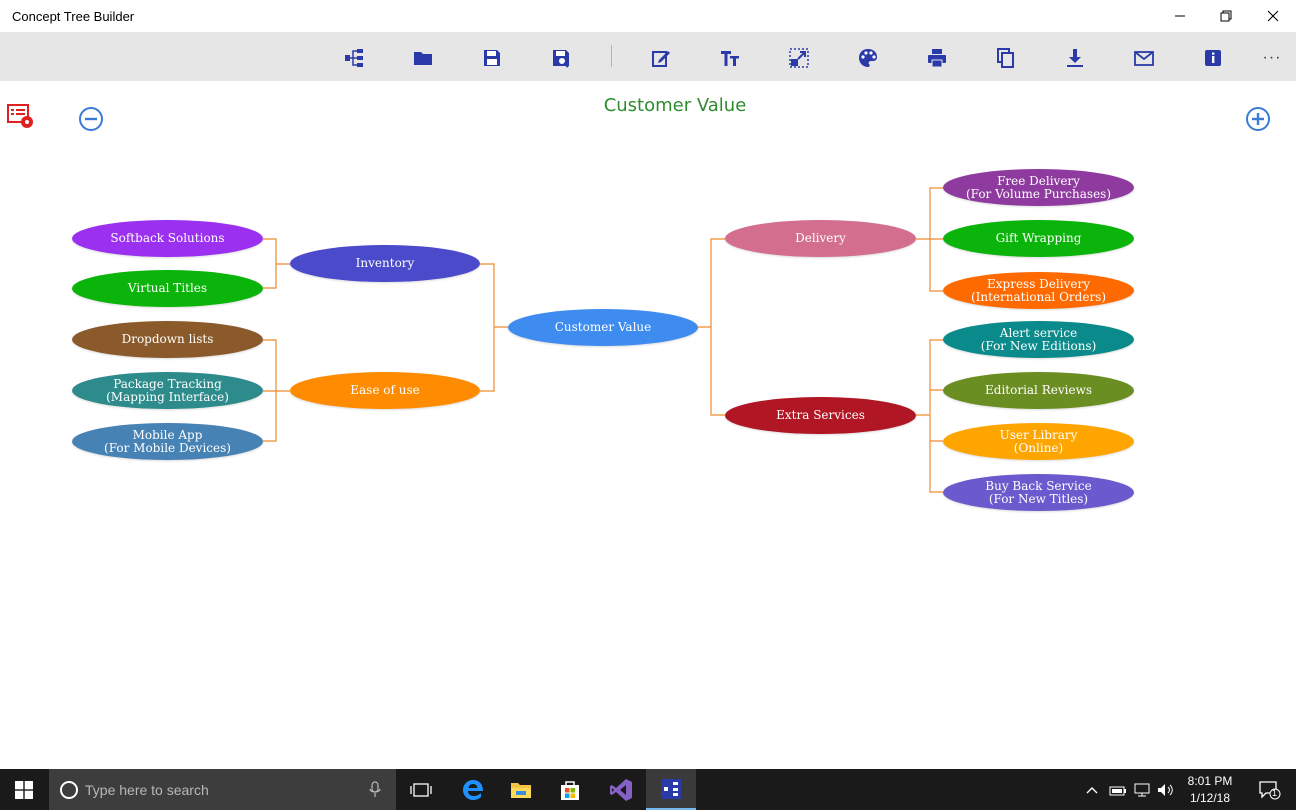 The image size is (1296, 810). I want to click on node-gift-wrapping: Gift Wrapping, so click(1038, 238).